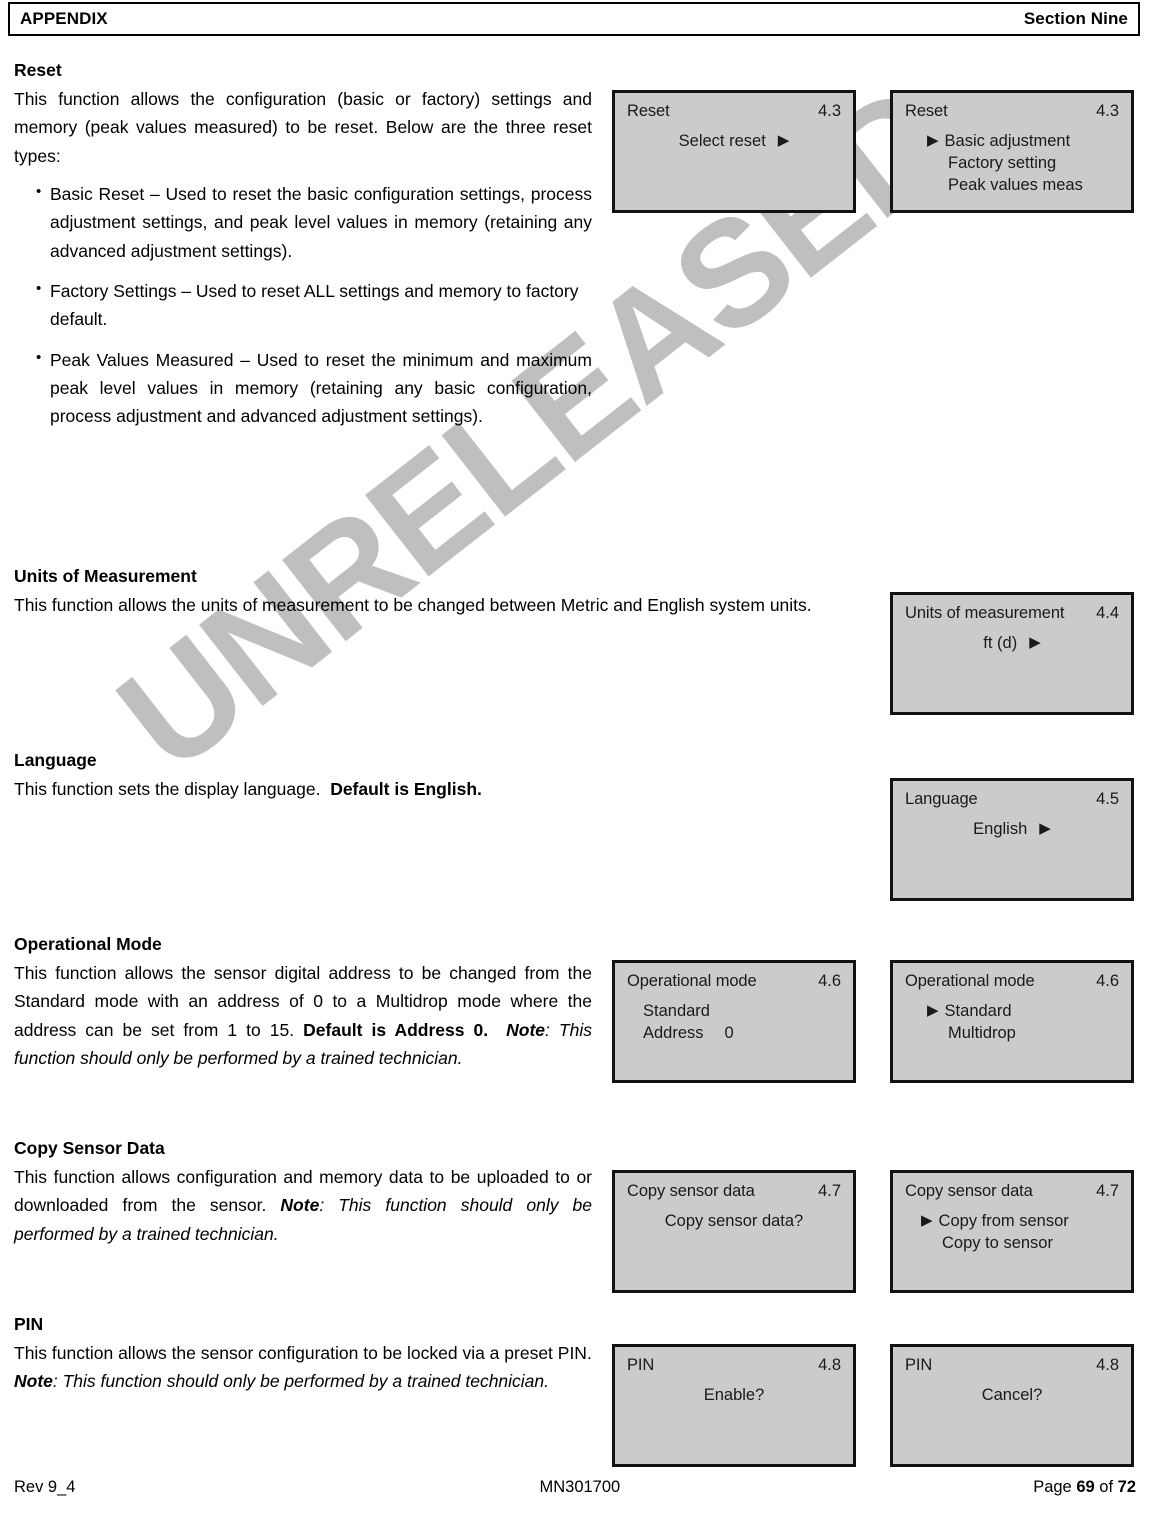 The image size is (1149, 1522). Describe the element at coordinates (734, 981) in the screenshot. I see `lcd-title-row: Operational mode 4.6` at that location.